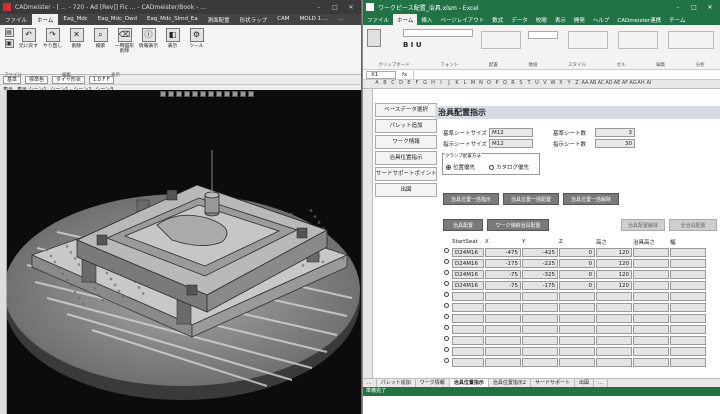  I want to click on side-menu-button: パレット追加, so click(406, 126).